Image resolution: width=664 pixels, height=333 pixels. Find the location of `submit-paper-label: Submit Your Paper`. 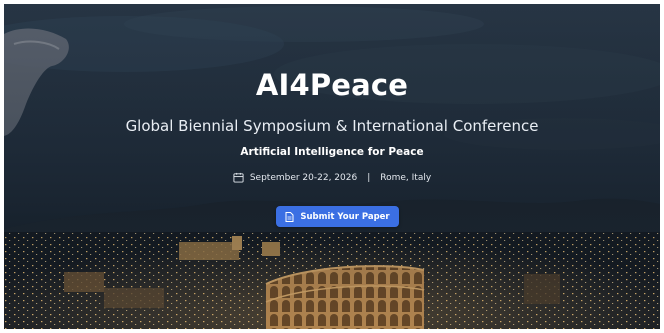

submit-paper-label: Submit Your Paper is located at coordinates (345, 216).